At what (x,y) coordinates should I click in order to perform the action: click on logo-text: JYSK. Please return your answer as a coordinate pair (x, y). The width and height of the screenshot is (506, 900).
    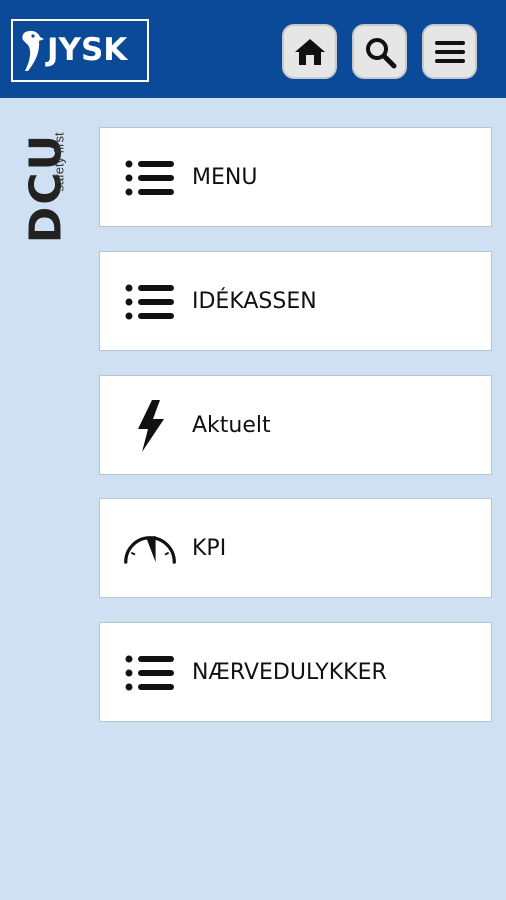
    Looking at the image, I should click on (87, 50).